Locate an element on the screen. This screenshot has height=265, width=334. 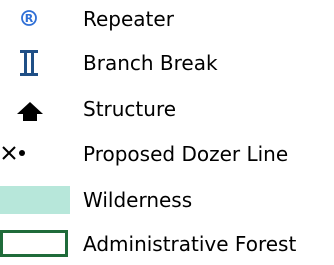
svg-text: R is located at coordinates (29, 18).